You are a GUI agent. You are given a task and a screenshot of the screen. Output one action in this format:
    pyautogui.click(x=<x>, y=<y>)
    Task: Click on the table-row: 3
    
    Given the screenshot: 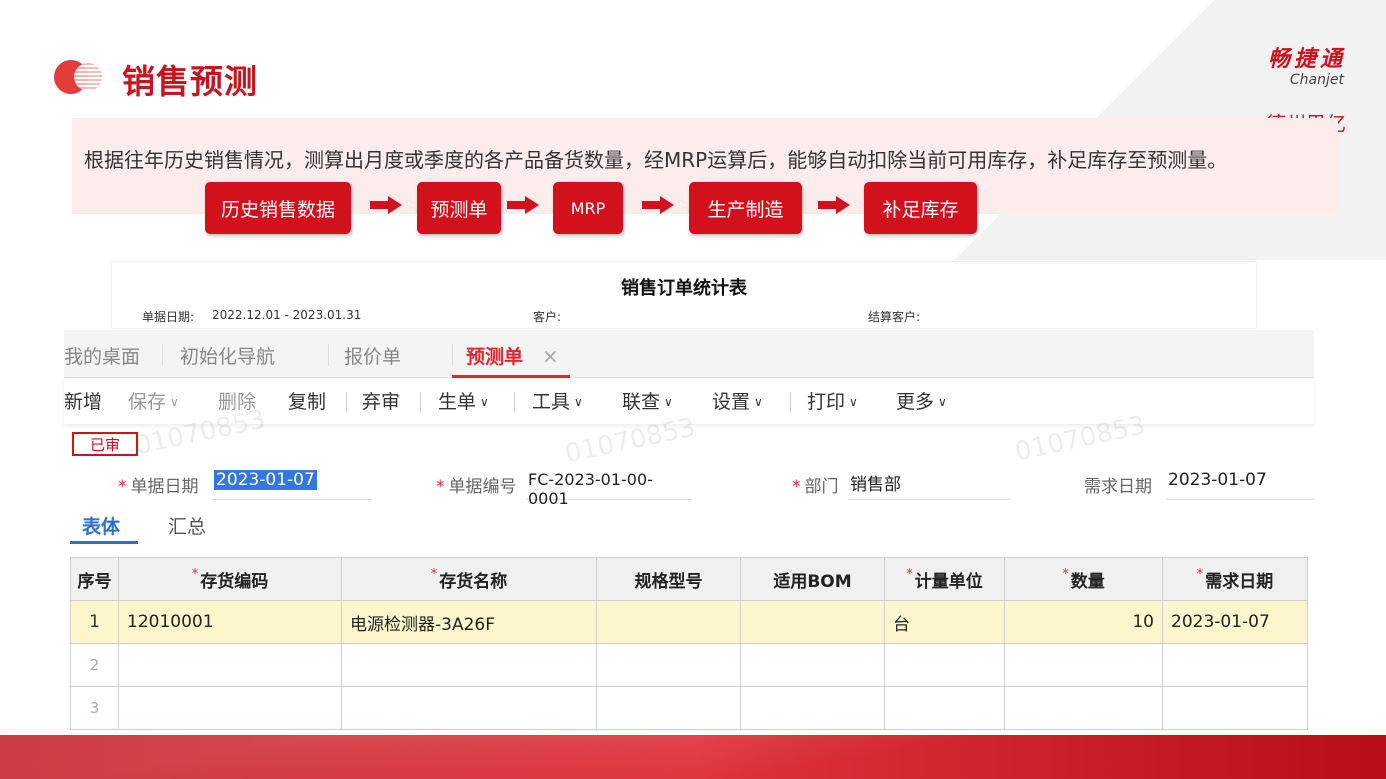 What is the action you would take?
    pyautogui.click(x=689, y=708)
    